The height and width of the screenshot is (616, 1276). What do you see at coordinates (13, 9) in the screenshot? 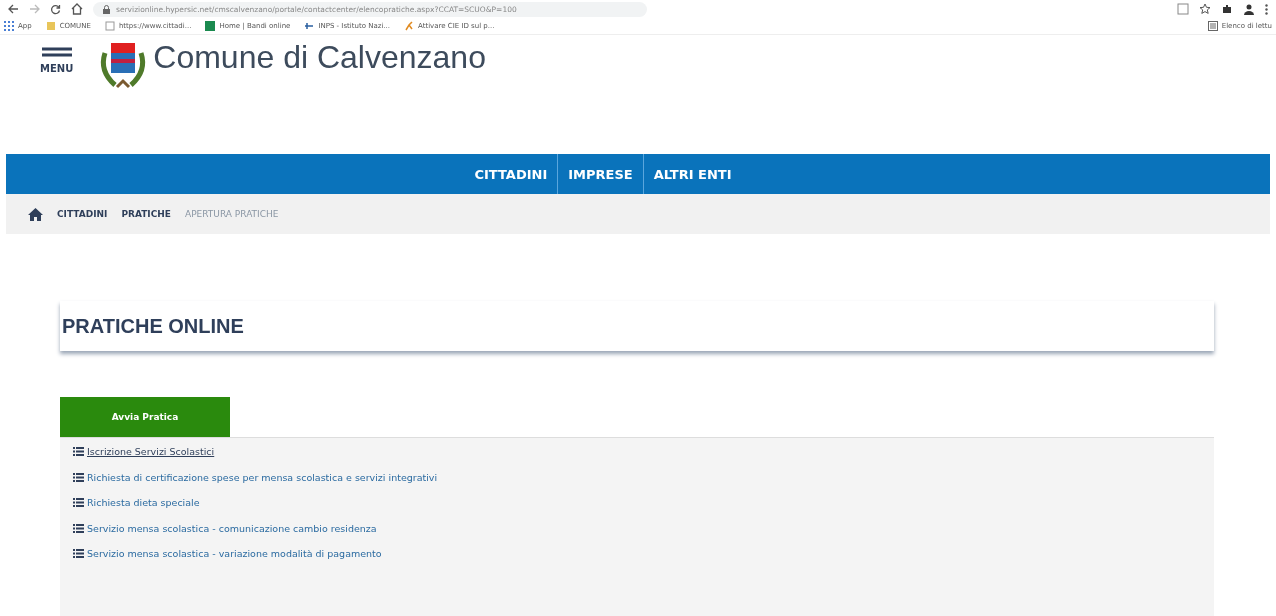
I see `back-icon` at bounding box center [13, 9].